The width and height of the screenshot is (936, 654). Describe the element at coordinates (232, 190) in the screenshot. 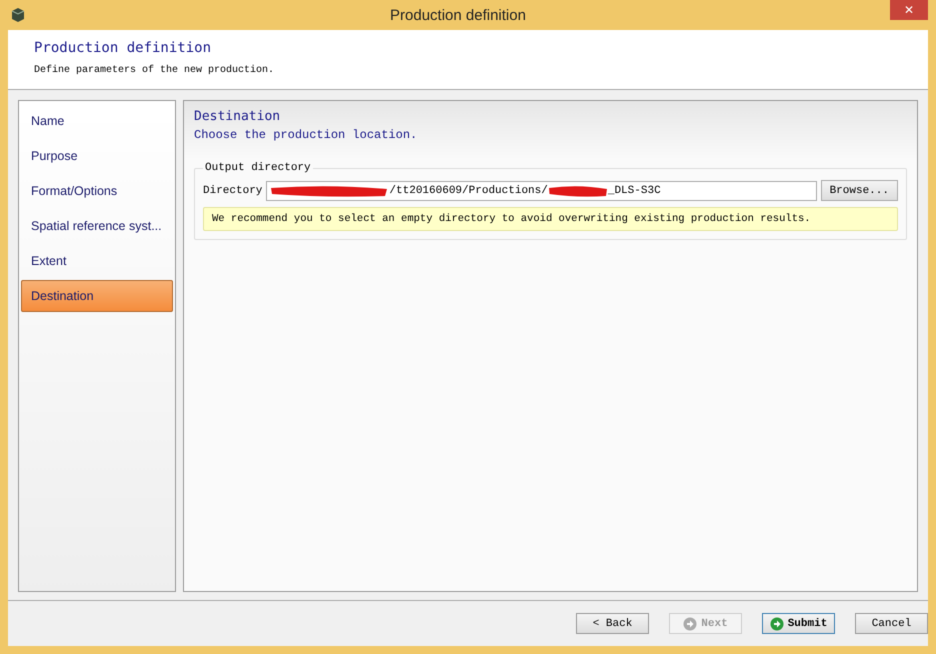

I see `directory-label: Directory` at that location.